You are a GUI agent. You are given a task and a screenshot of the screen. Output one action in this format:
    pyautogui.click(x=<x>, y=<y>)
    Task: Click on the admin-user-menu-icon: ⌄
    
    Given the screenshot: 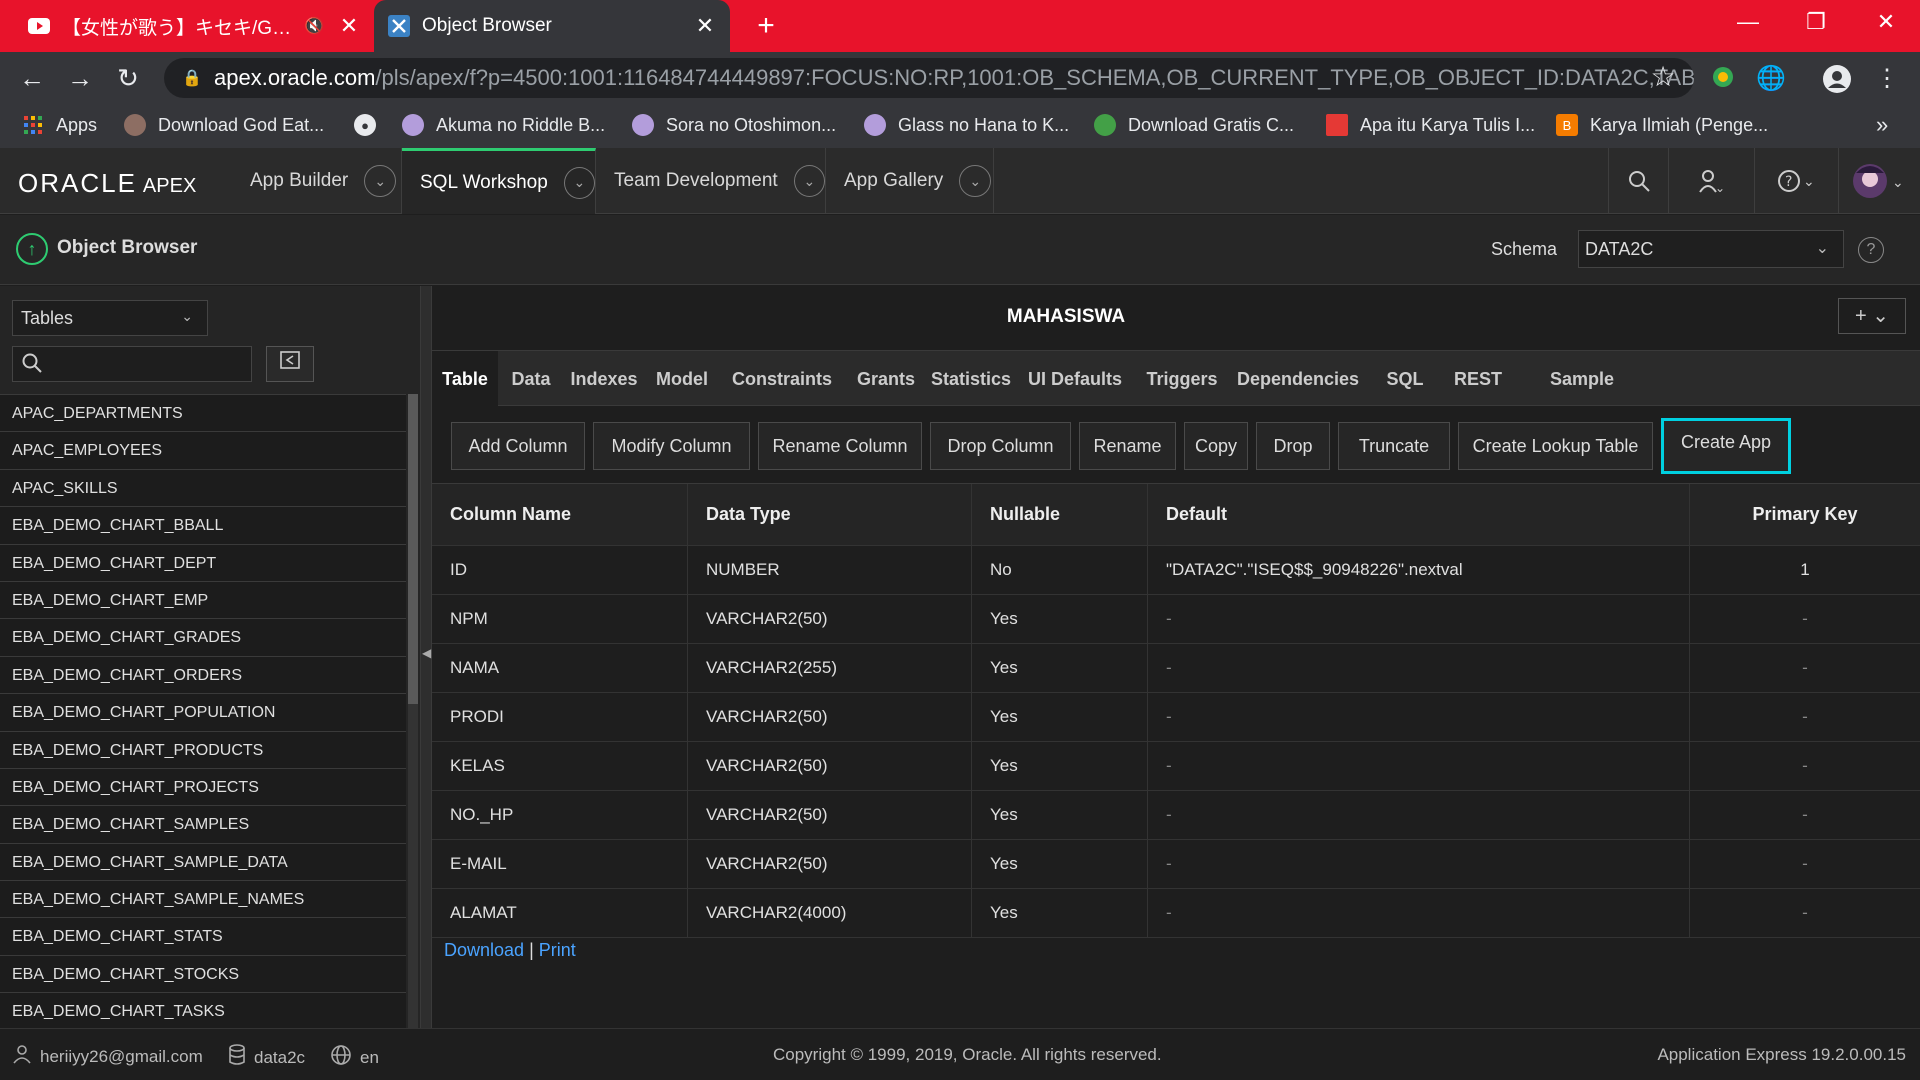 What is the action you would take?
    pyautogui.click(x=1711, y=181)
    